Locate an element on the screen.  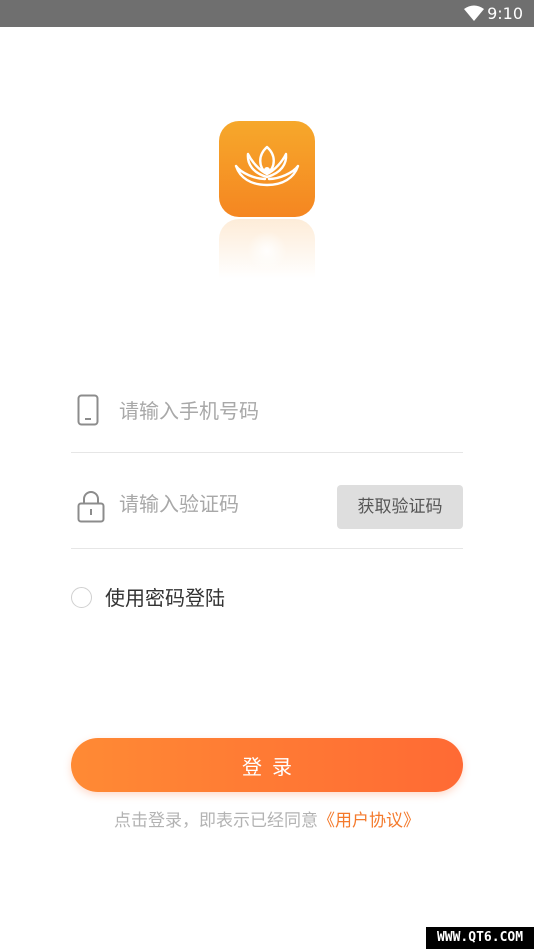
login-button: 登录 is located at coordinates (267, 765).